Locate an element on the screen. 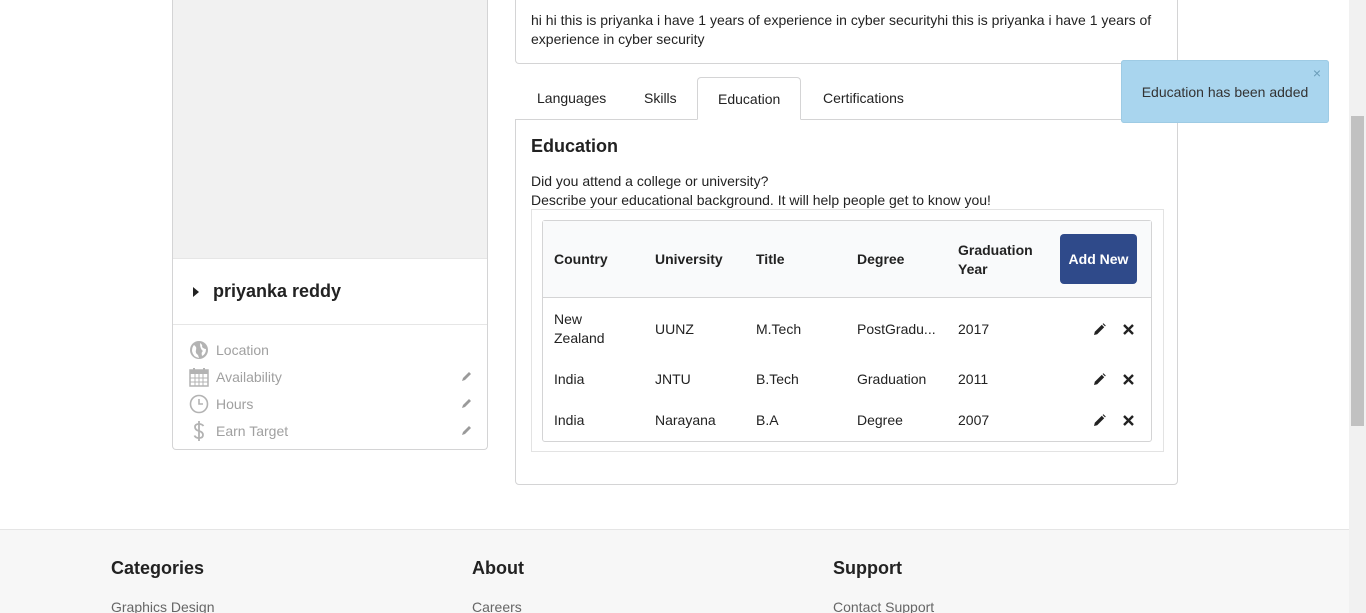  scrollbar-thumb is located at coordinates (1357, 271).